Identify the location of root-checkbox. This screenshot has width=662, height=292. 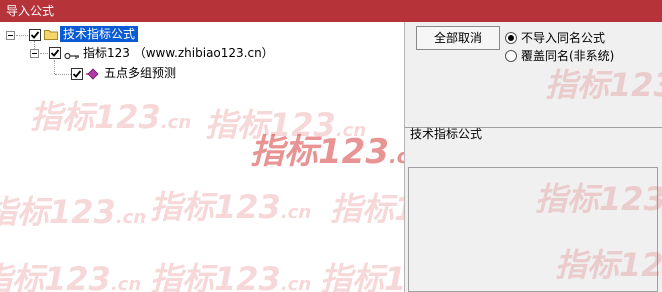
(35, 35).